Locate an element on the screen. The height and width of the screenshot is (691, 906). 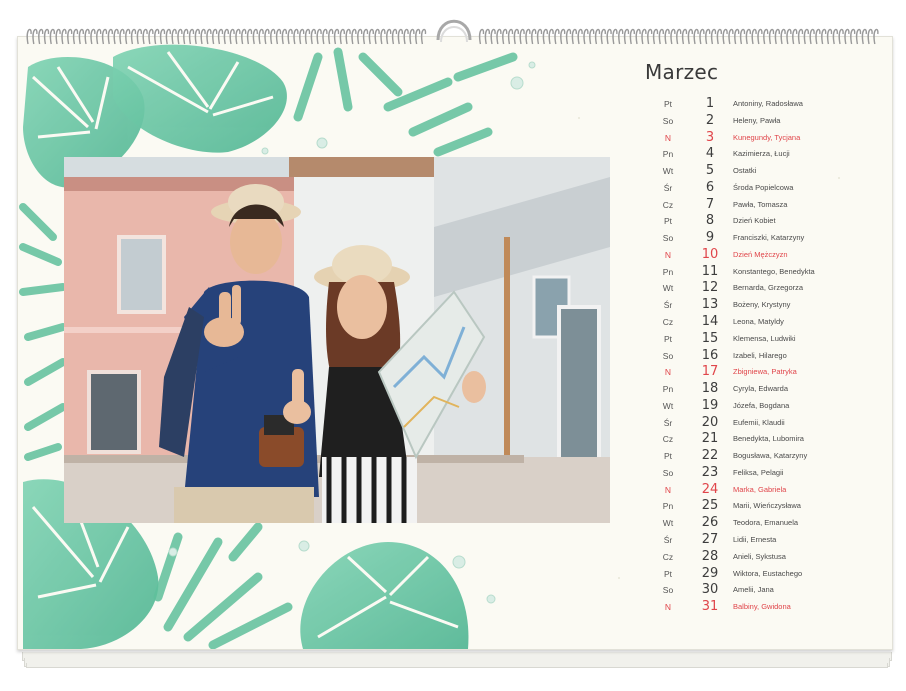
day-number: 19 is located at coordinates (710, 405).